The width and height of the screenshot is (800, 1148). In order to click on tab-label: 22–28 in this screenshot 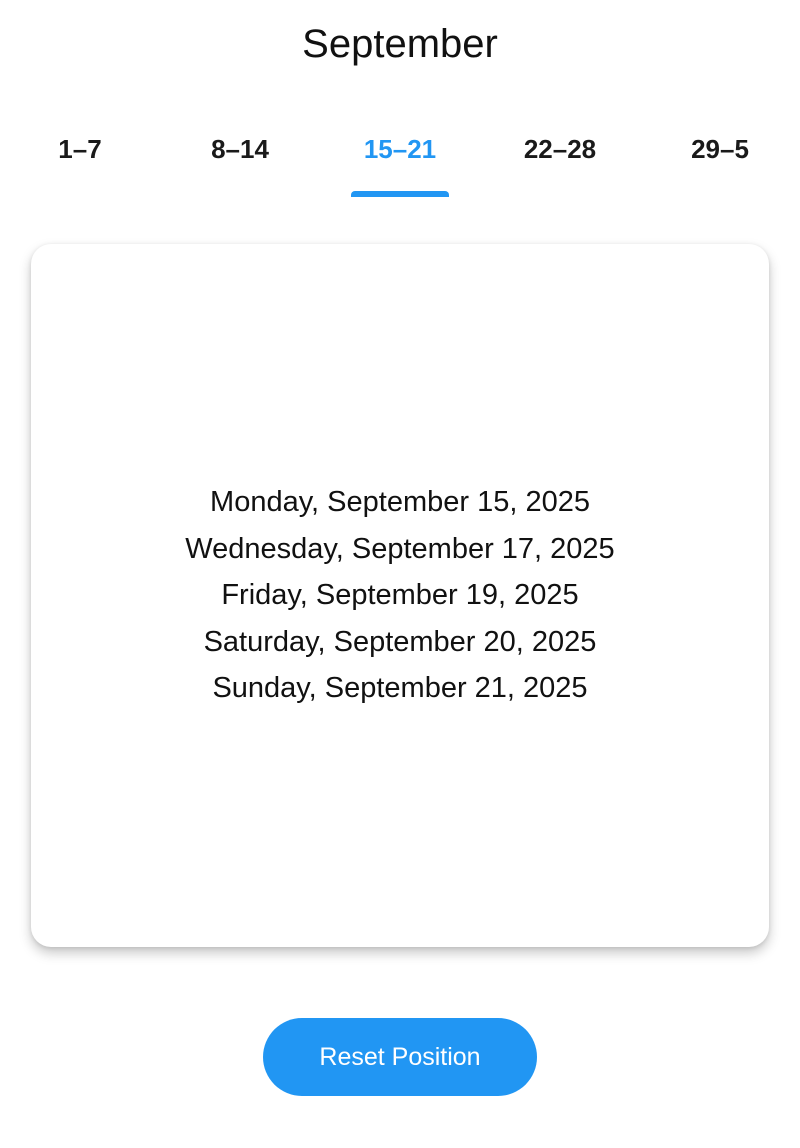, I will do `click(560, 149)`.